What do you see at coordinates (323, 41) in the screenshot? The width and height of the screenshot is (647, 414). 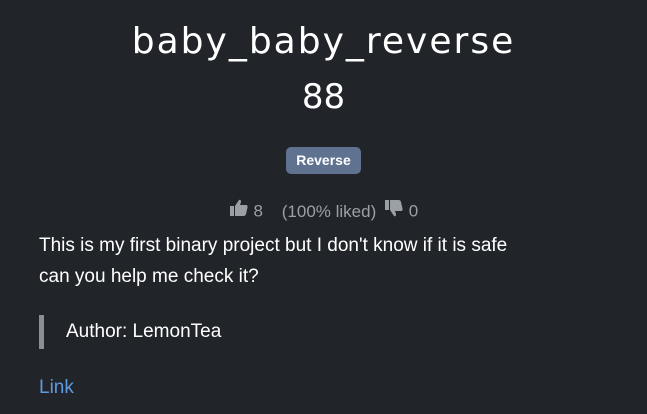 I see `challenge-name: baby_baby_reverse` at bounding box center [323, 41].